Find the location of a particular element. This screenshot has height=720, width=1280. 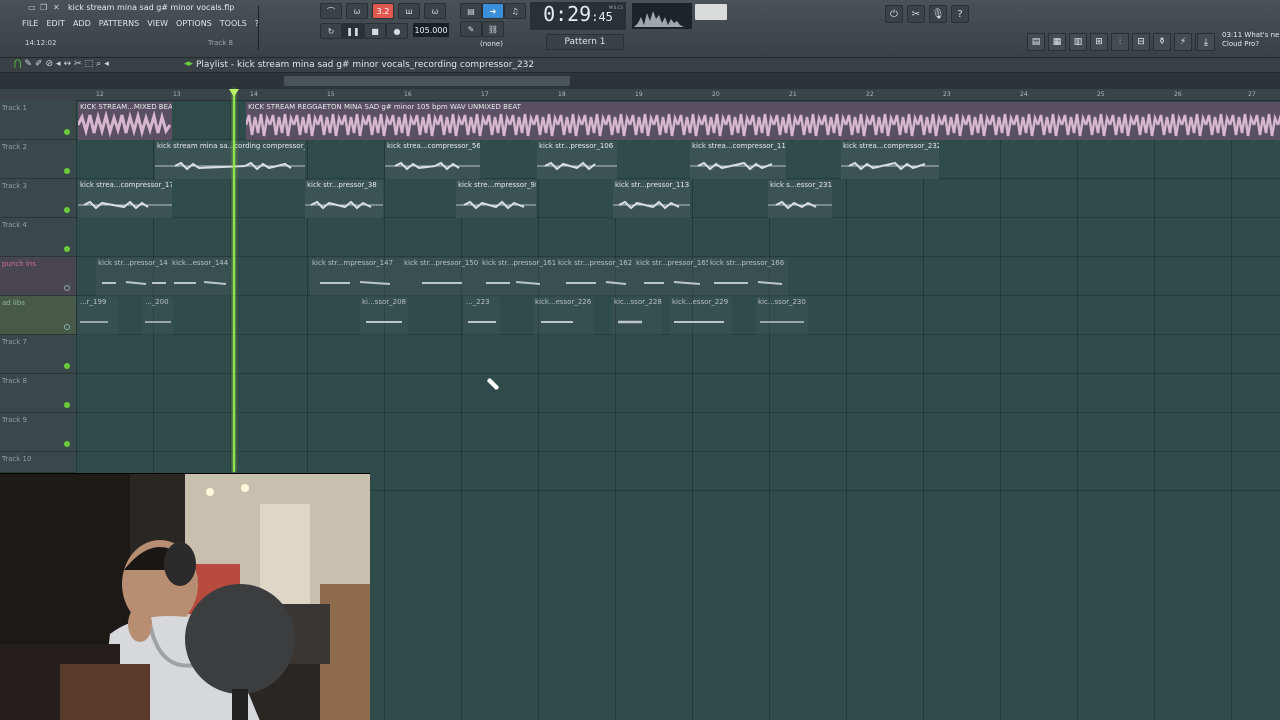

audio-clip: kick...essor_229 is located at coordinates (701, 316).